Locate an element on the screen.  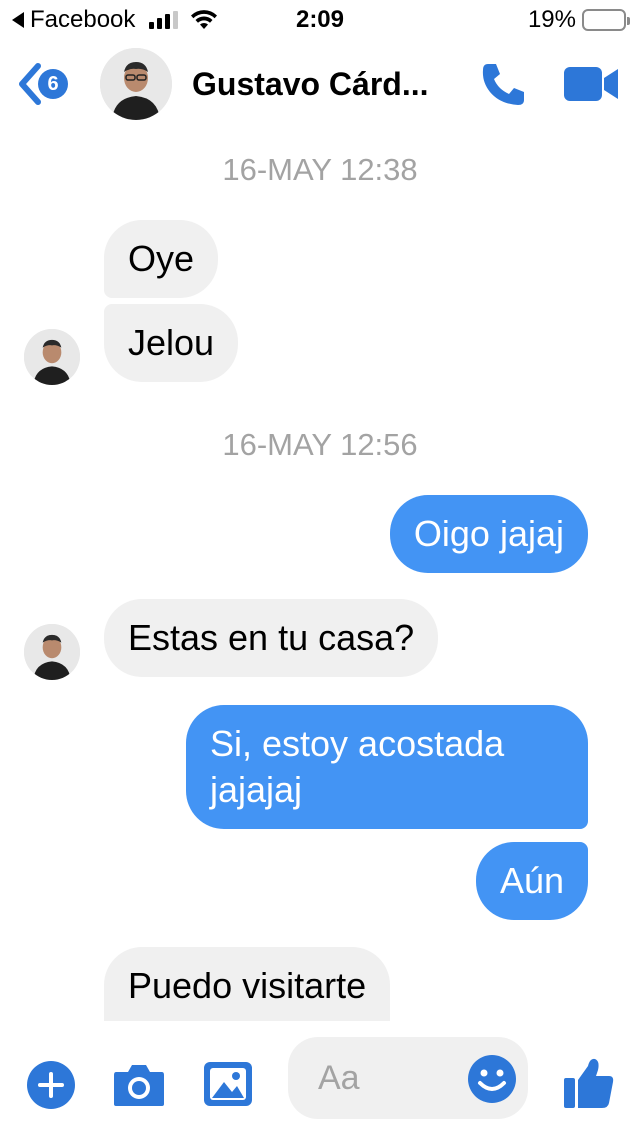
message-bubble-incoming: Jelou is located at coordinates (171, 343).